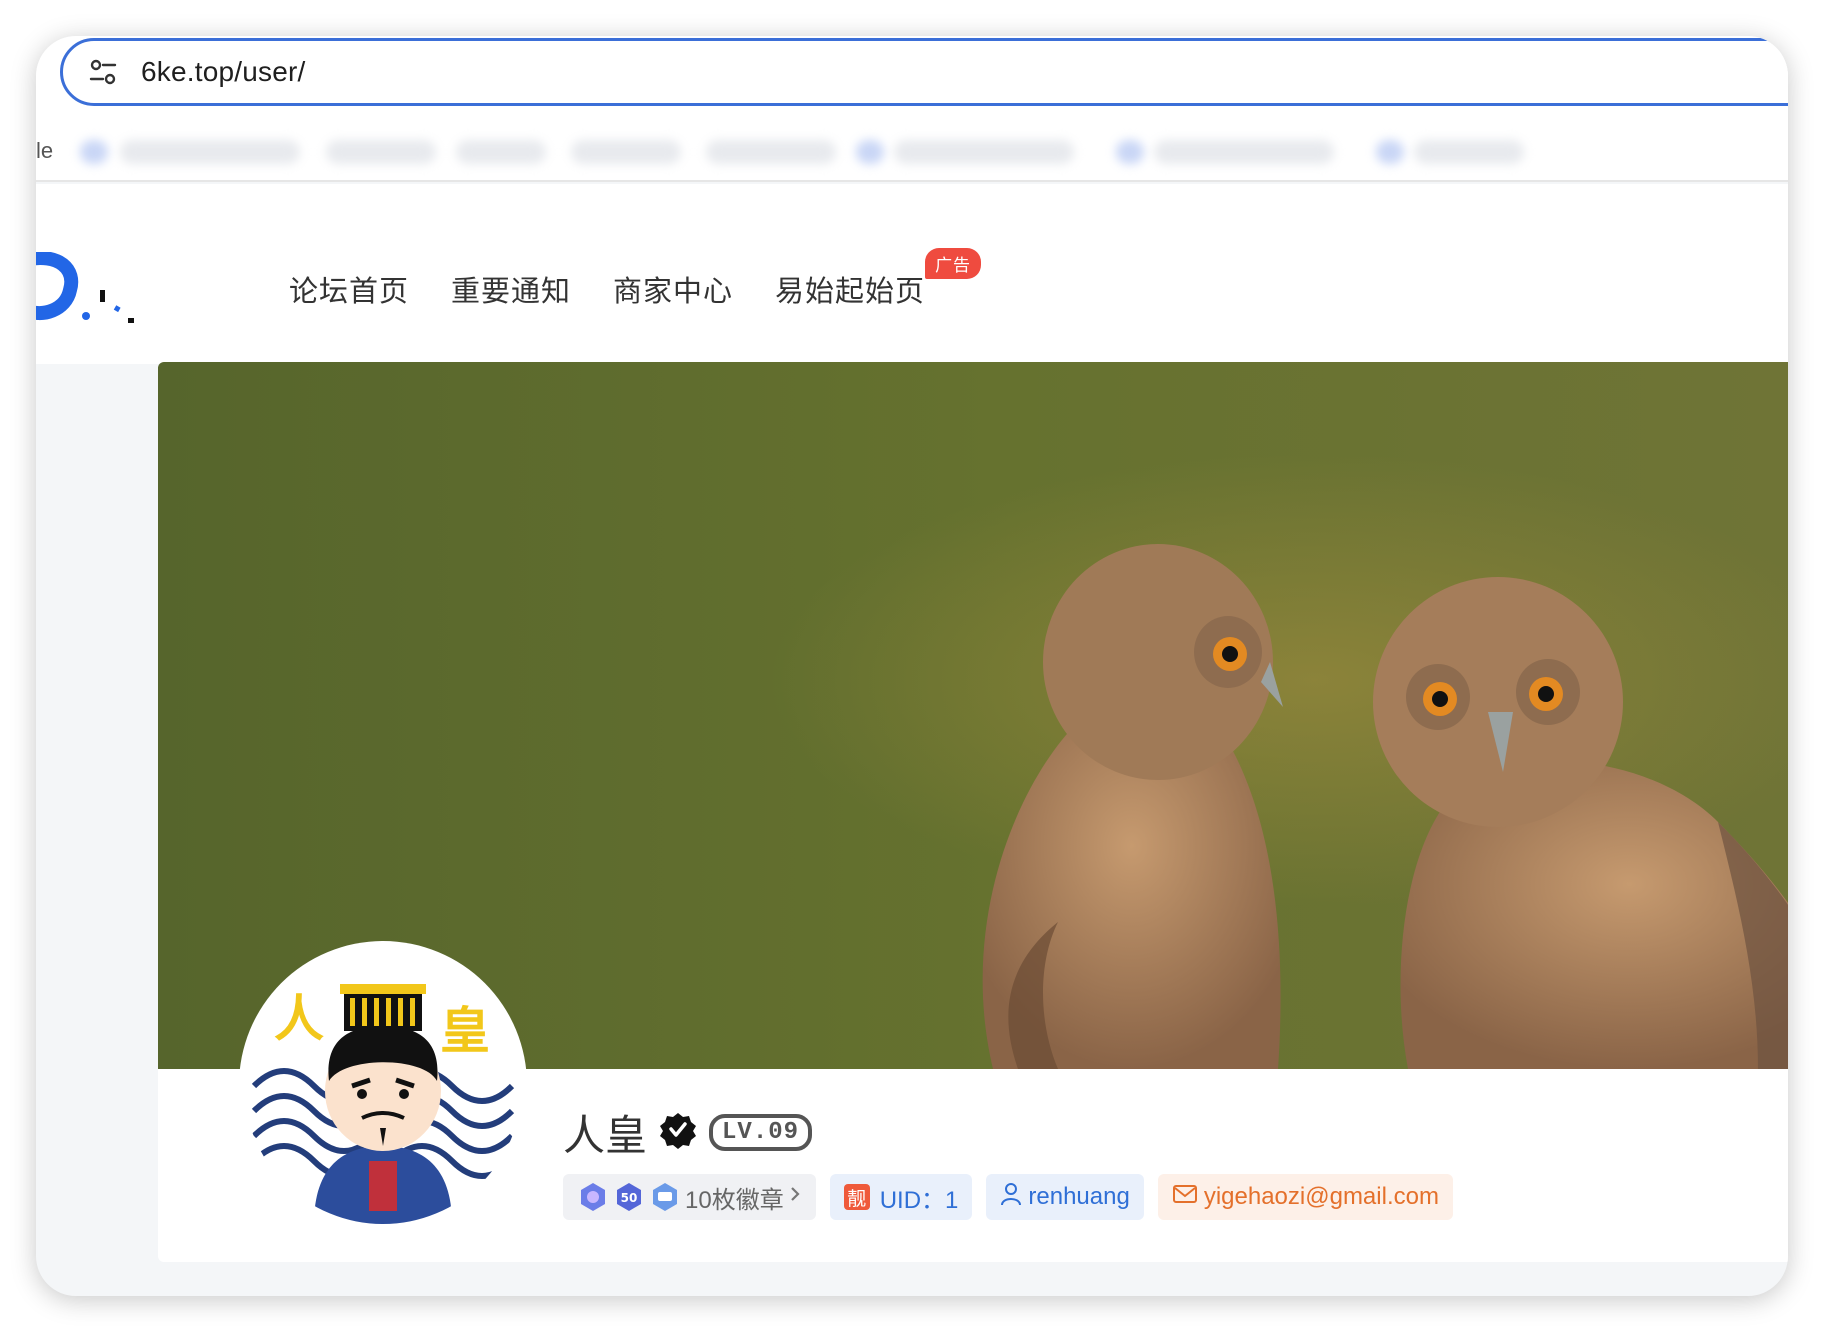  Describe the element at coordinates (673, 289) in the screenshot. I see `nav-merchant-center: 商家中心` at that location.